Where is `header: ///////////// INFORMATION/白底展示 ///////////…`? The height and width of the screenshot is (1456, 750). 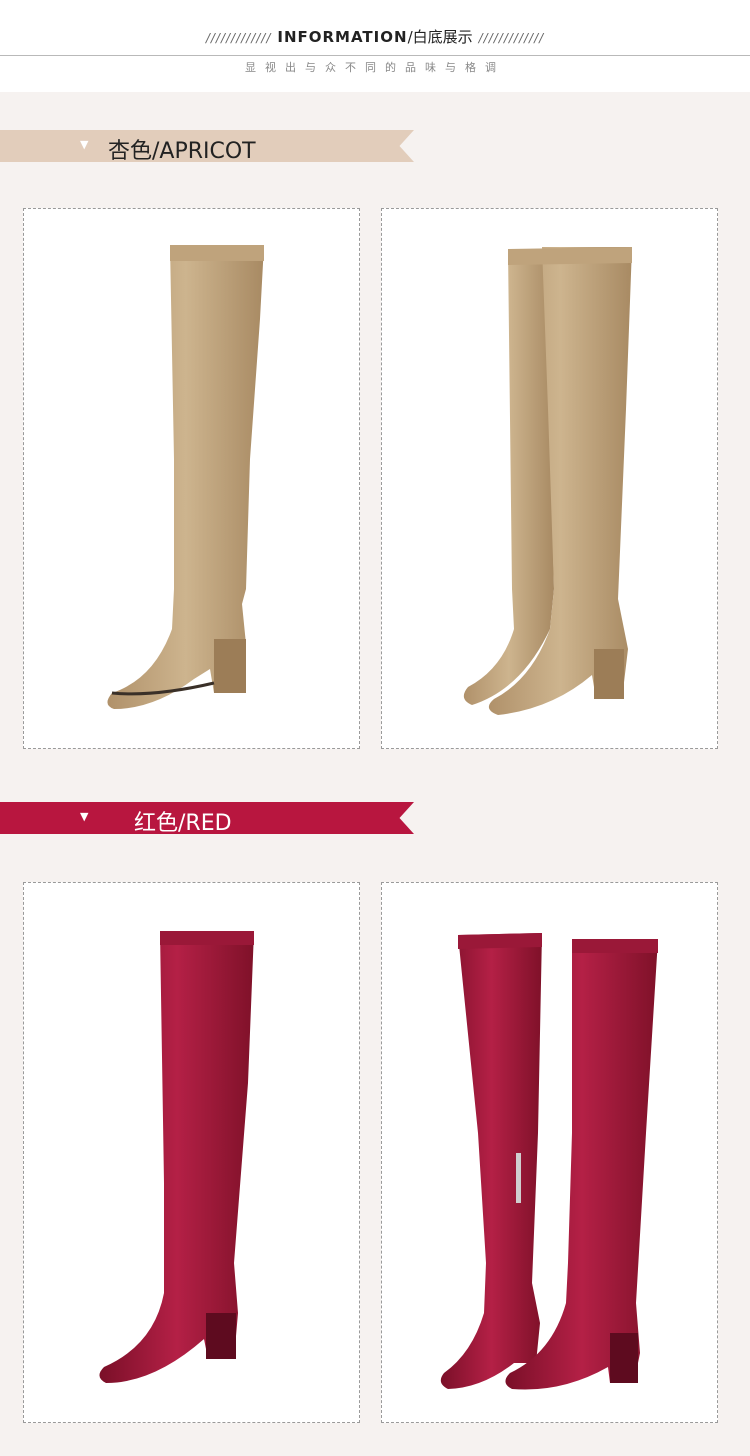 header: ///////////// INFORMATION/白底展示 ///////////… is located at coordinates (375, 46).